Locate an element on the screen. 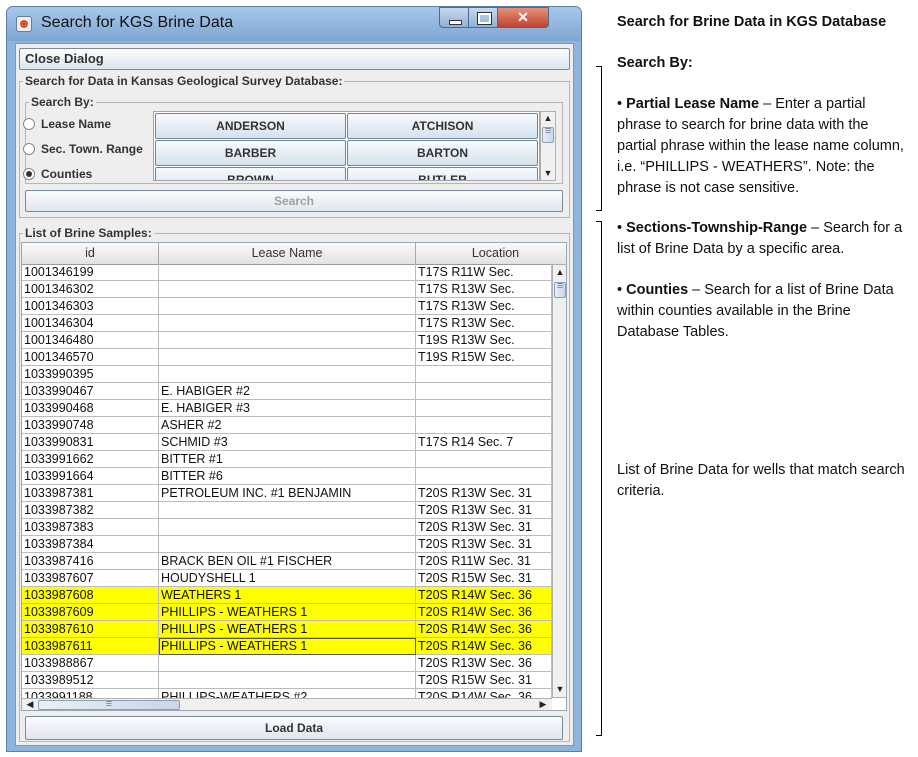 This screenshot has width=918, height=757. radio-sec-town-range-dot is located at coordinates (29, 149).